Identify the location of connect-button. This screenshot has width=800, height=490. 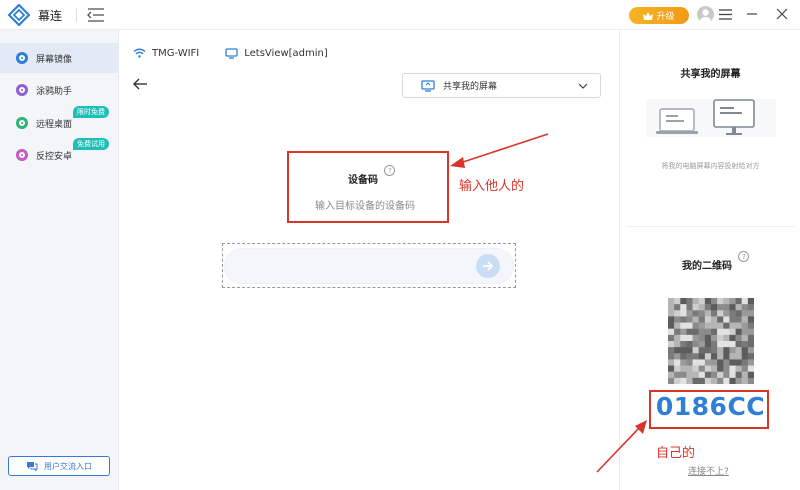
(488, 266).